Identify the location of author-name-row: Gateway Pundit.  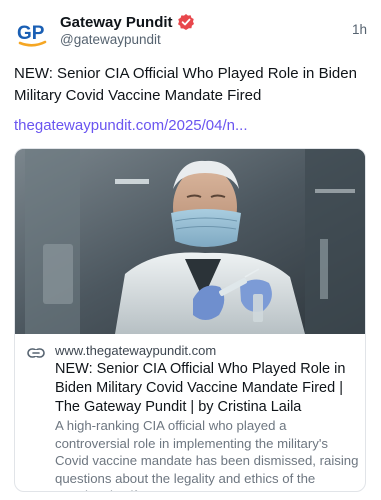
(127, 22).